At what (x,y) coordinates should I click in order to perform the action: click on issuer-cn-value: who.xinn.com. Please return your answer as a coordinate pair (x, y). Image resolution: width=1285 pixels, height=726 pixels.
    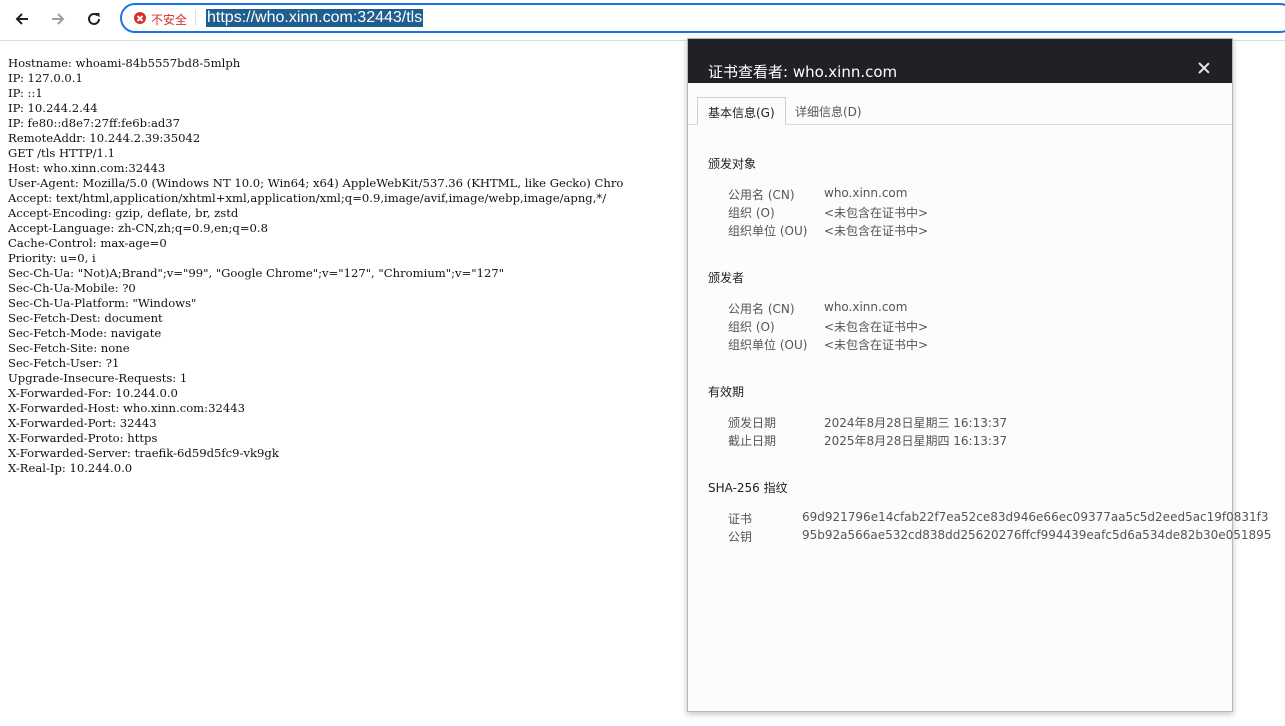
    Looking at the image, I should click on (866, 307).